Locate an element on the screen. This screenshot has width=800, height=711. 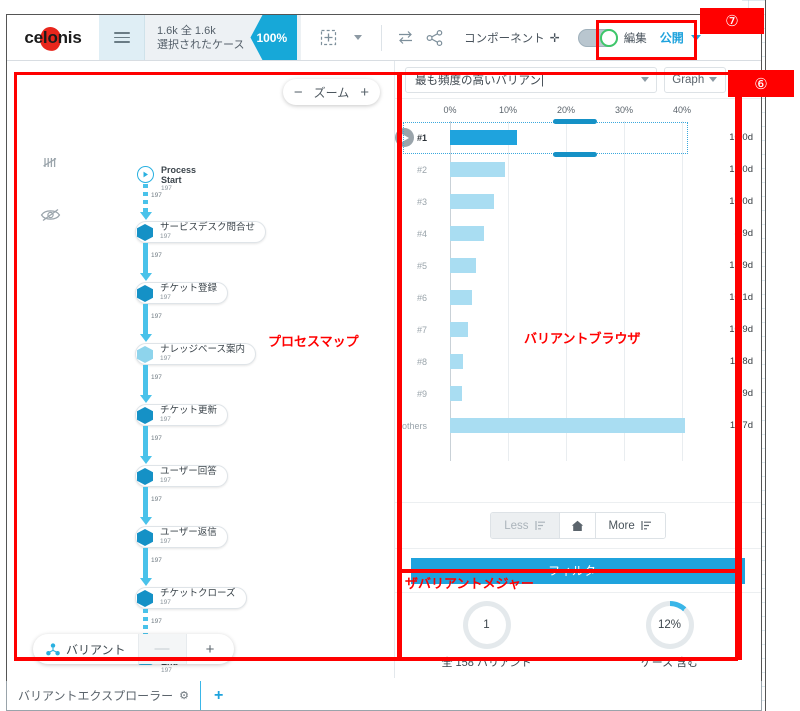
less-button: Less is located at coordinates (525, 525).